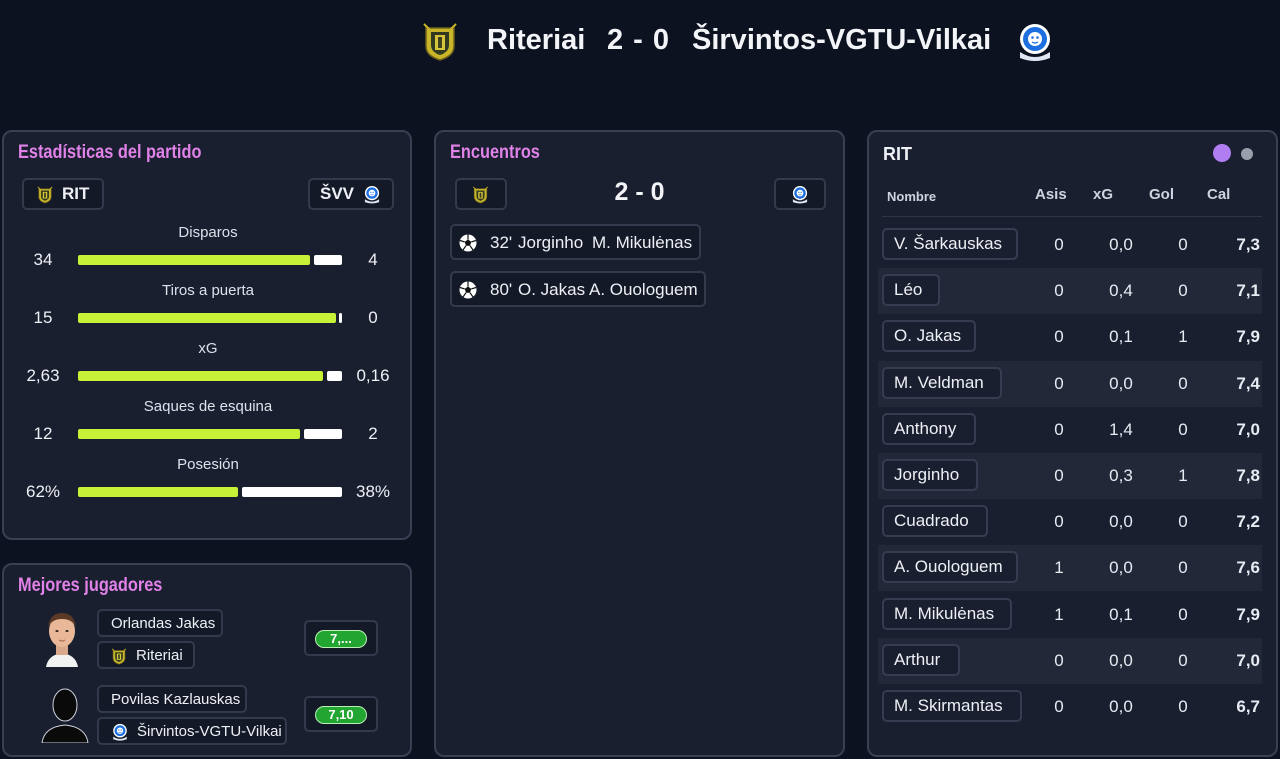  Describe the element at coordinates (911, 196) in the screenshot. I see `column-header-name: Nombre` at that location.